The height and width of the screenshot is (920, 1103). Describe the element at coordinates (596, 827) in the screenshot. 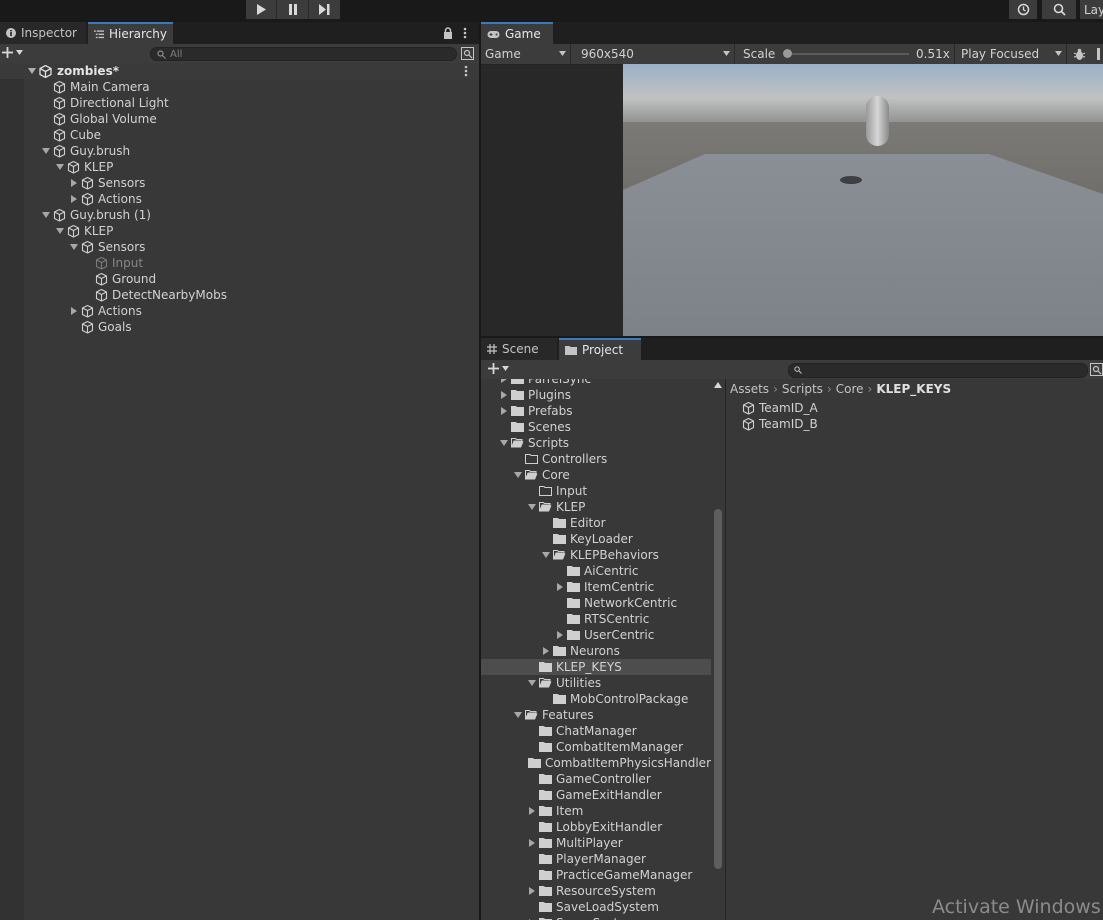

I see `project-folder-item: LobbyExitHandler` at that location.